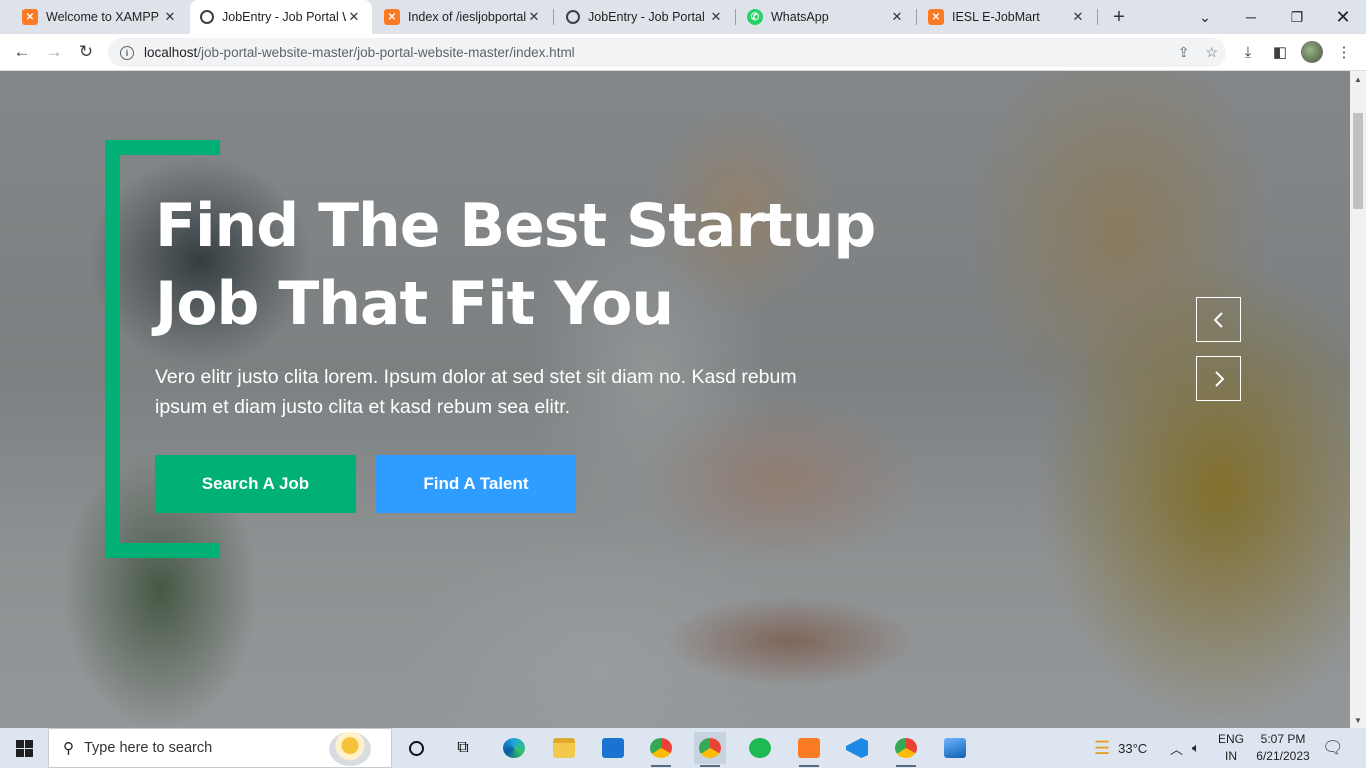 This screenshot has width=1366, height=768. What do you see at coordinates (476, 484) in the screenshot?
I see `find-talent-button: Find A Talent` at bounding box center [476, 484].